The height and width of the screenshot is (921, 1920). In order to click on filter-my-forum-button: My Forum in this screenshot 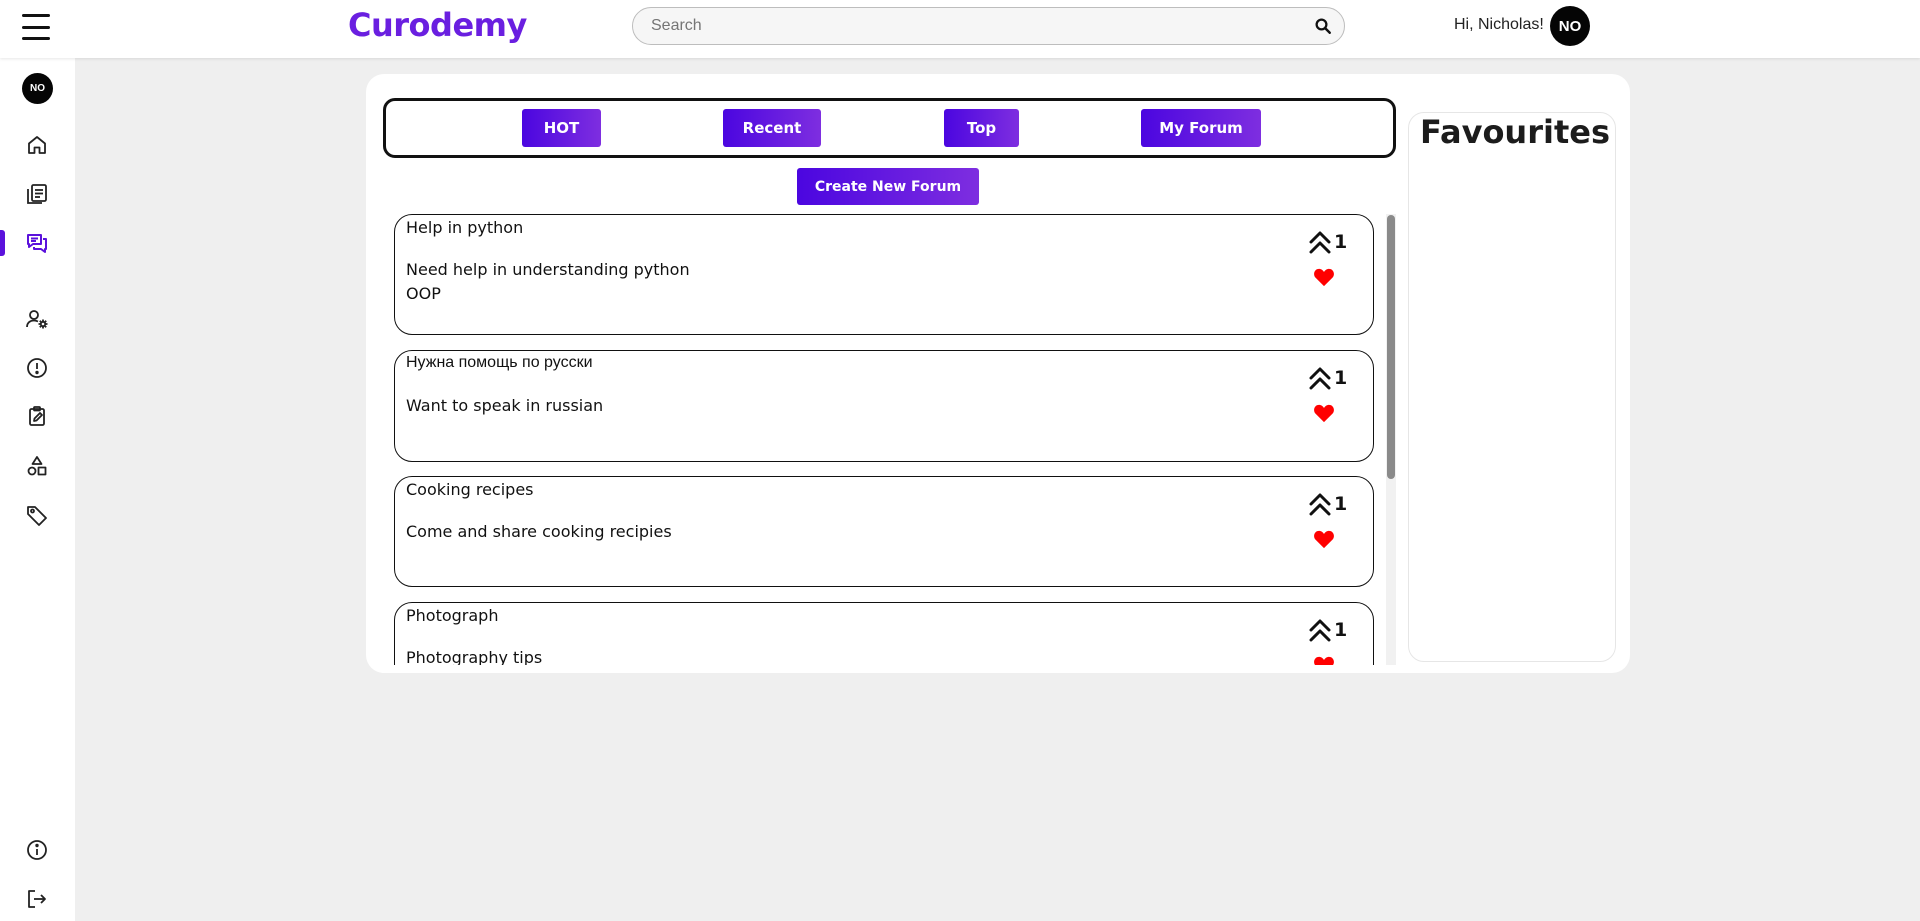, I will do `click(1201, 128)`.